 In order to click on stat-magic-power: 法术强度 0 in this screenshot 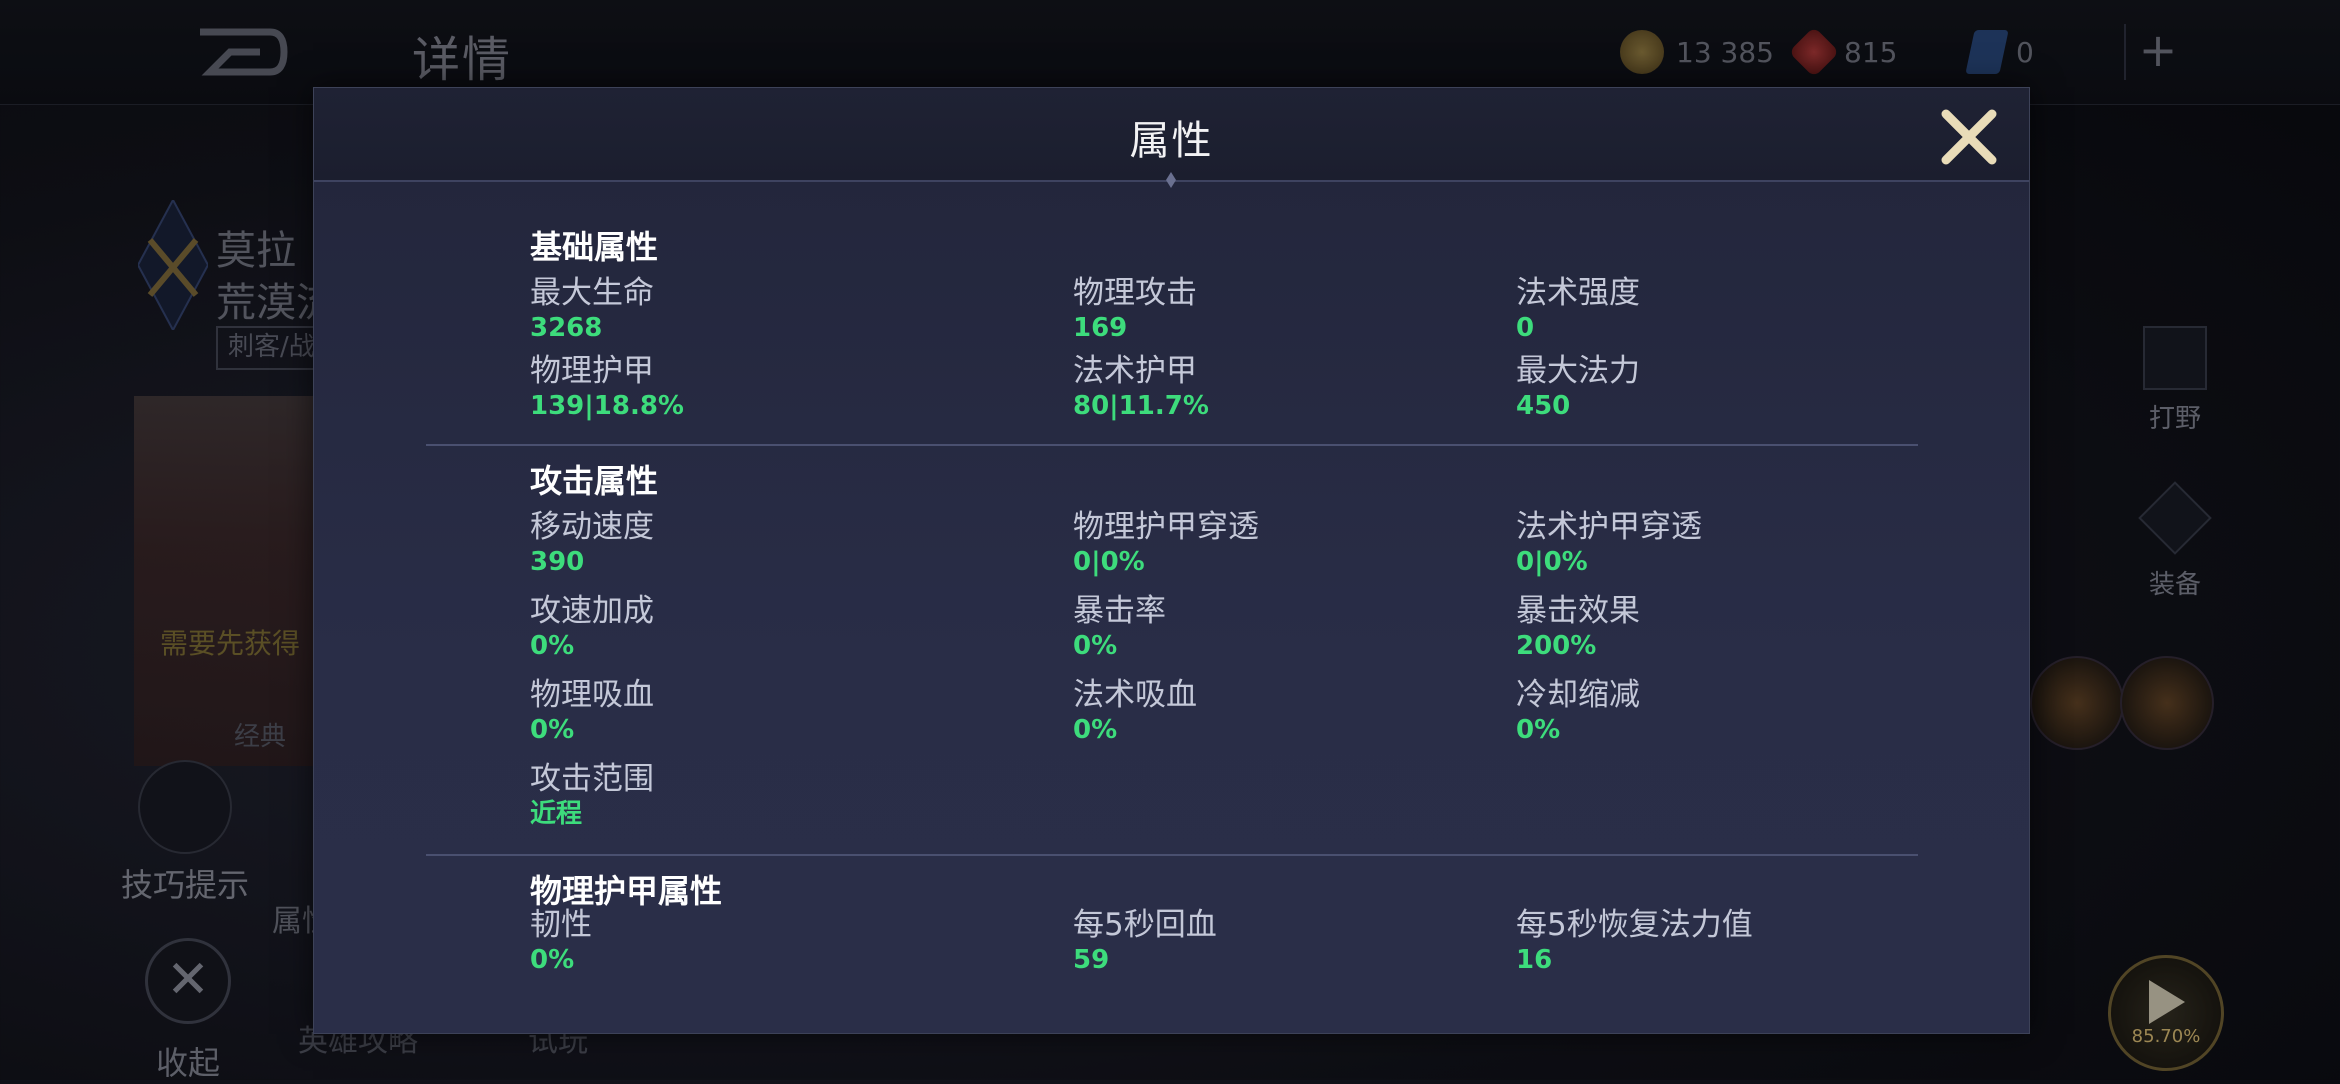, I will do `click(1578, 309)`.